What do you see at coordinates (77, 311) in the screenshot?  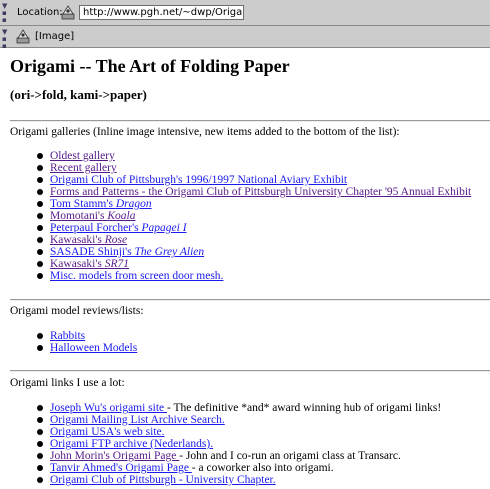 I see `reviews-heading: Origami model reviews/lists:` at bounding box center [77, 311].